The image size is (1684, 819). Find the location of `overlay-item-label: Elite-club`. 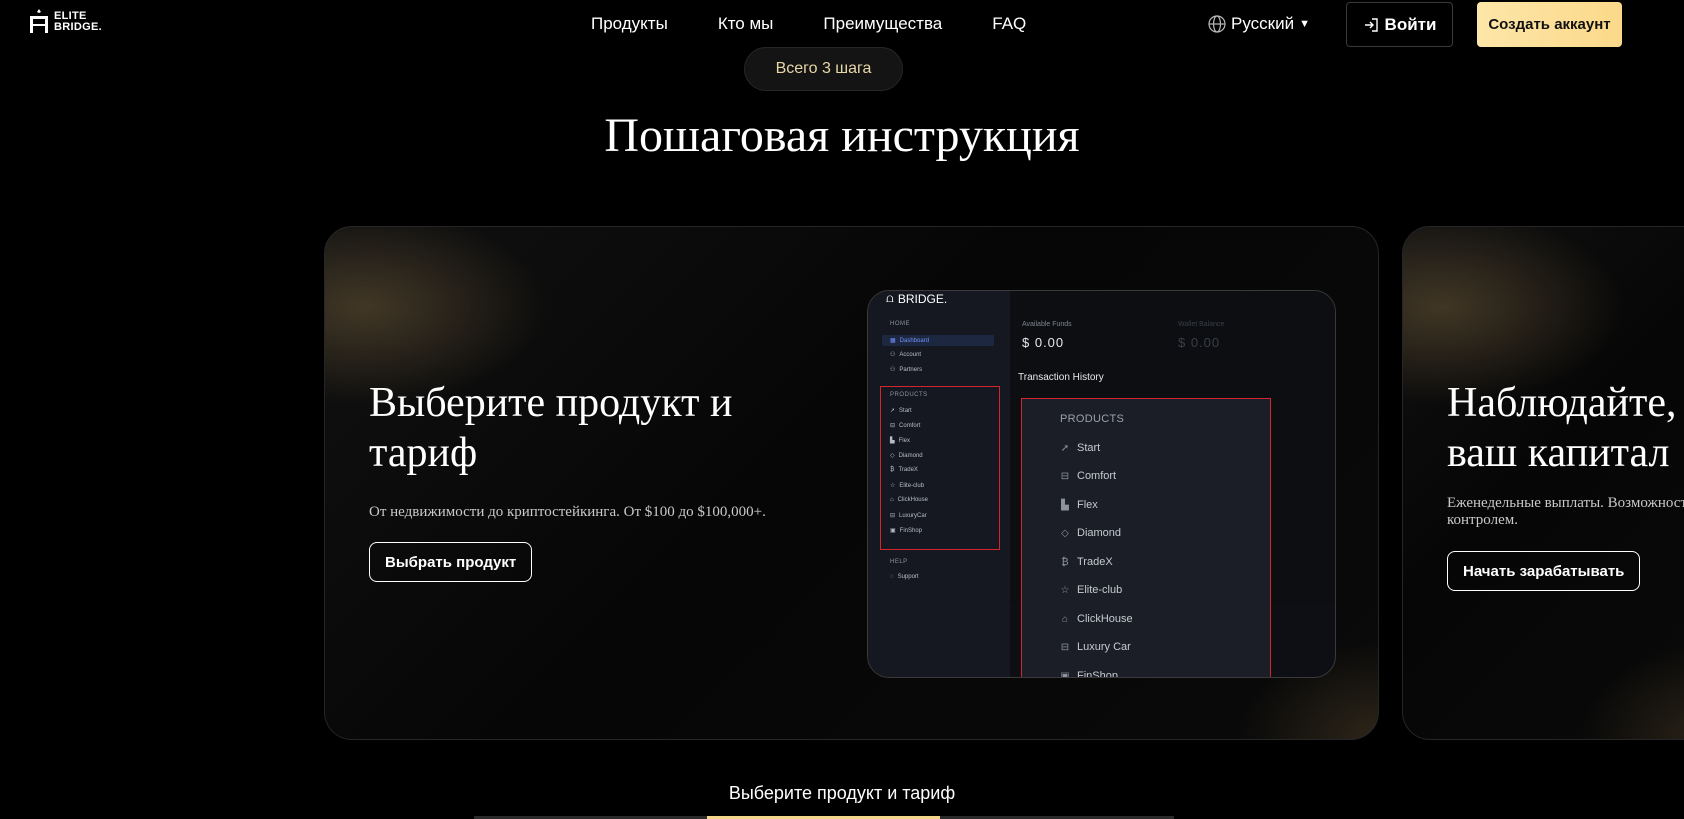

overlay-item-label: Elite-club is located at coordinates (1100, 590).